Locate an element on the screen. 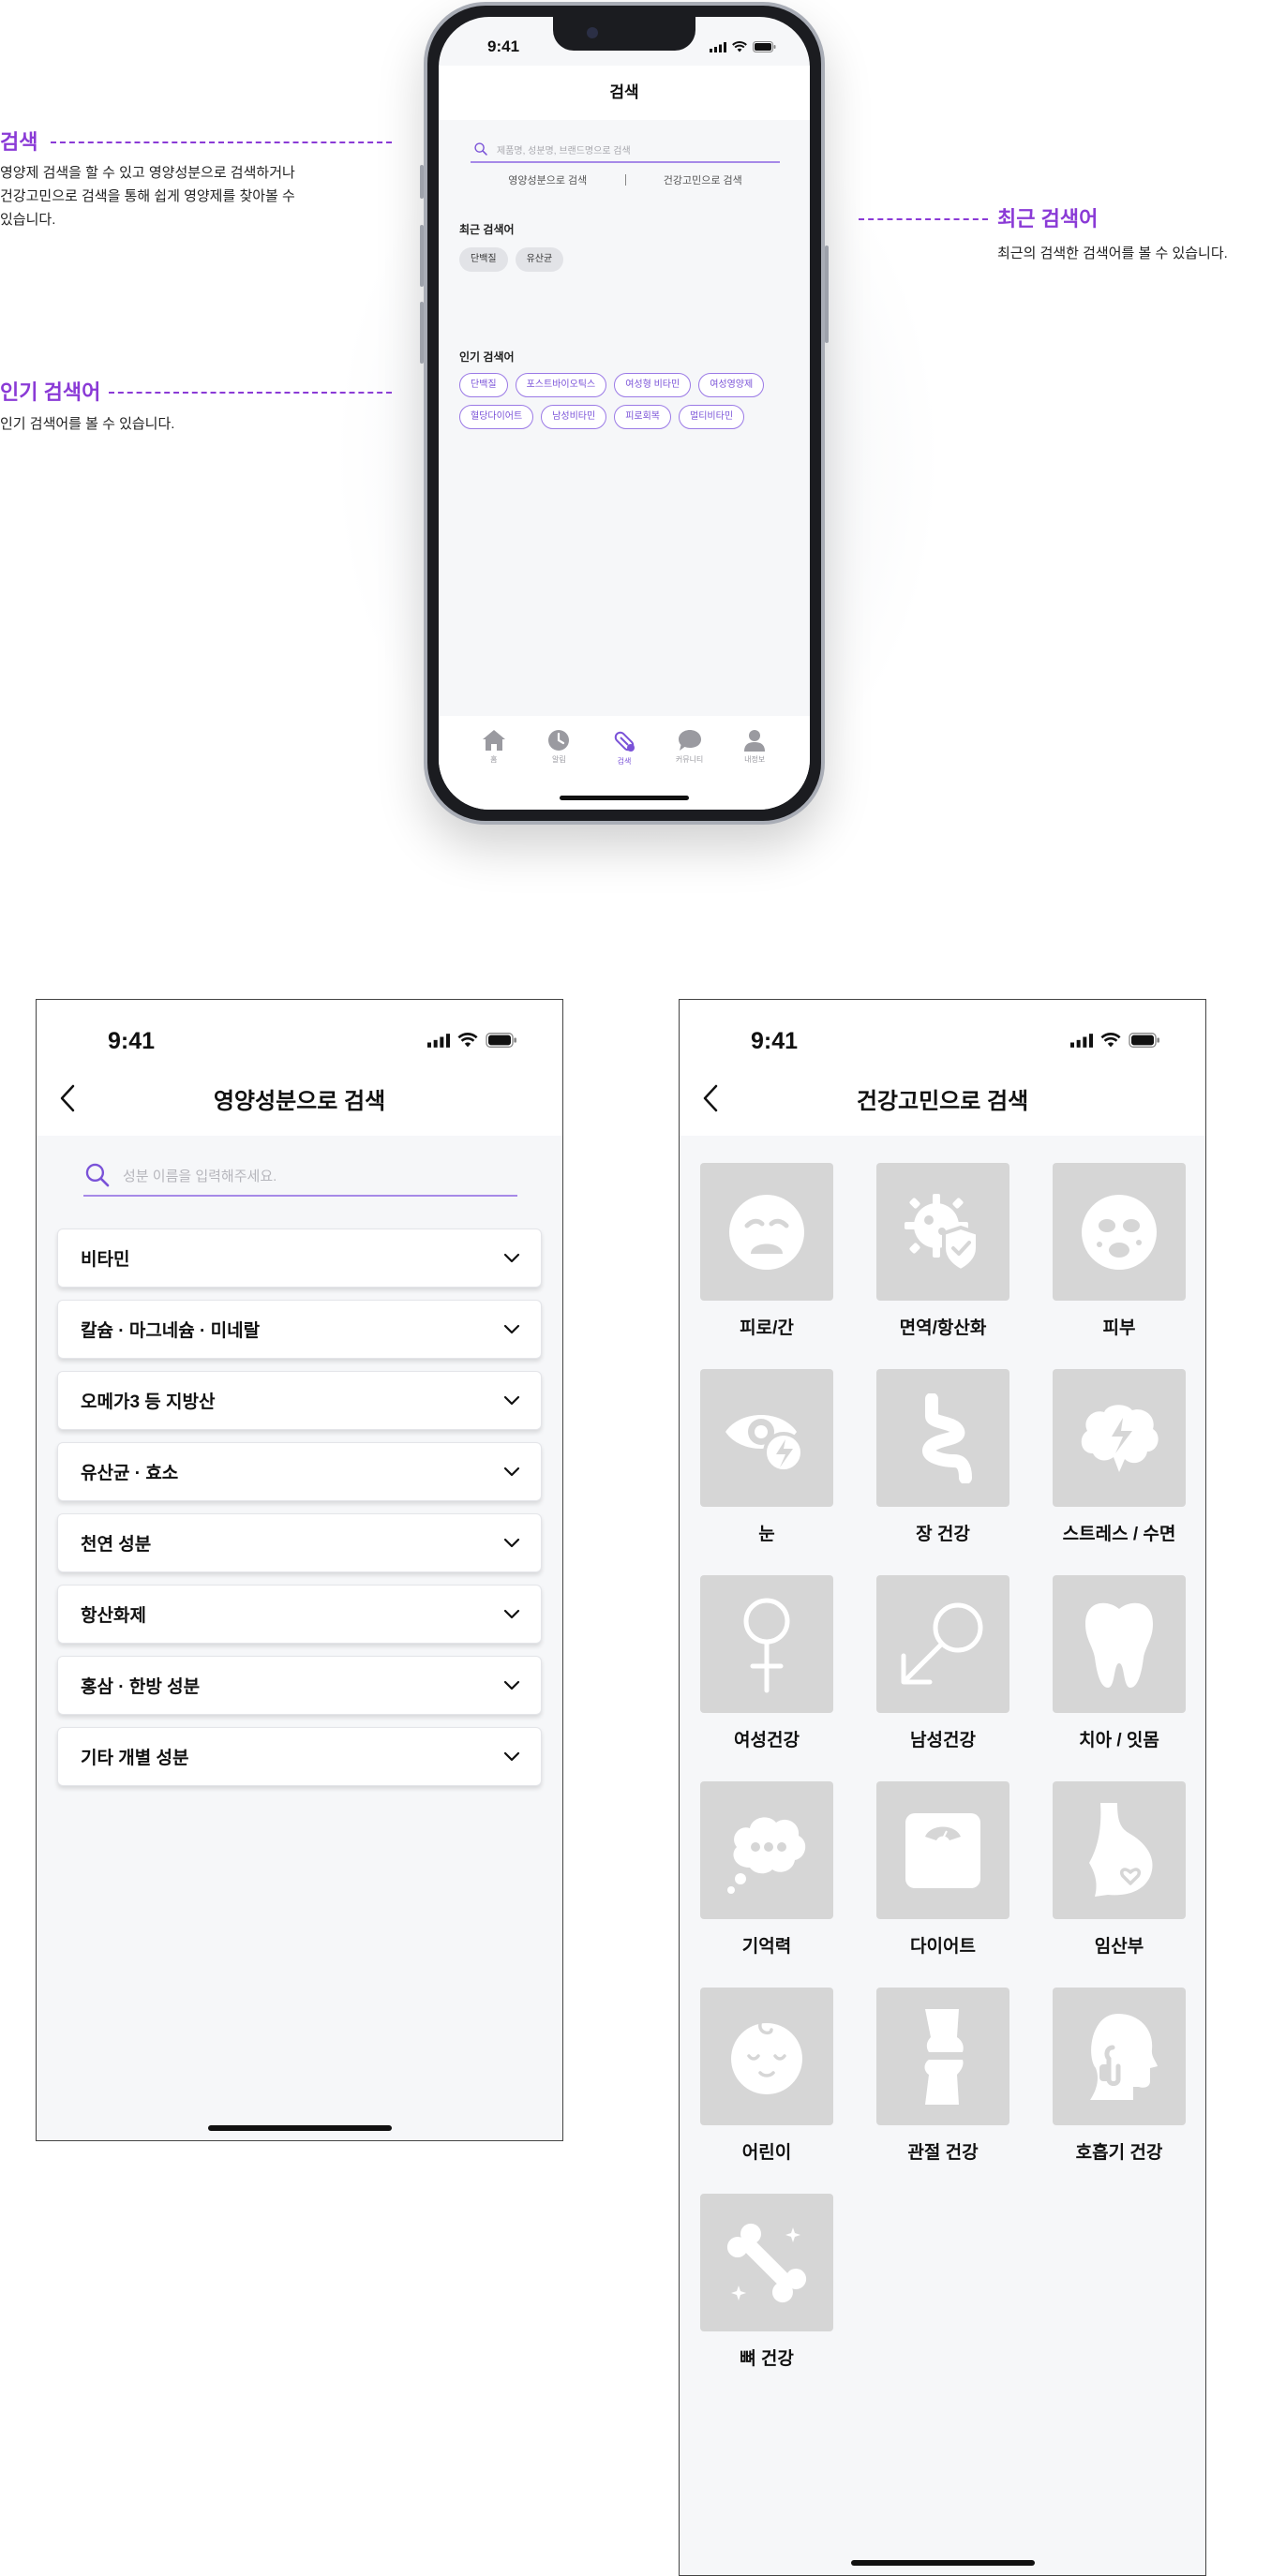  annotation-recent-desc: 최근의 검색한 검색어를 볼 수 있습니다. is located at coordinates (1133, 253).